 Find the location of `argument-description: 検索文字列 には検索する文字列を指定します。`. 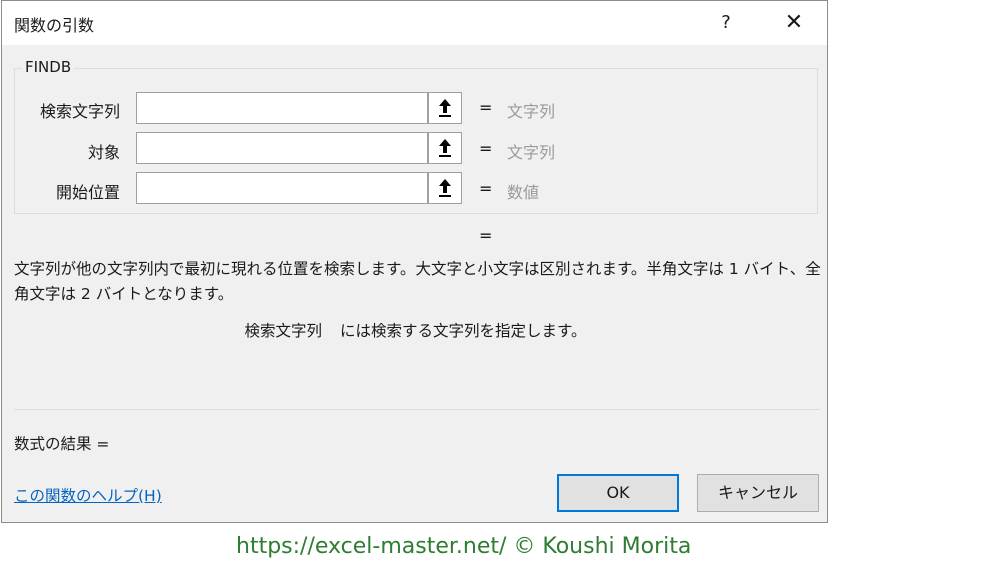

argument-description: 検索文字列 には検索する文字列を指定します。 is located at coordinates (415, 330).